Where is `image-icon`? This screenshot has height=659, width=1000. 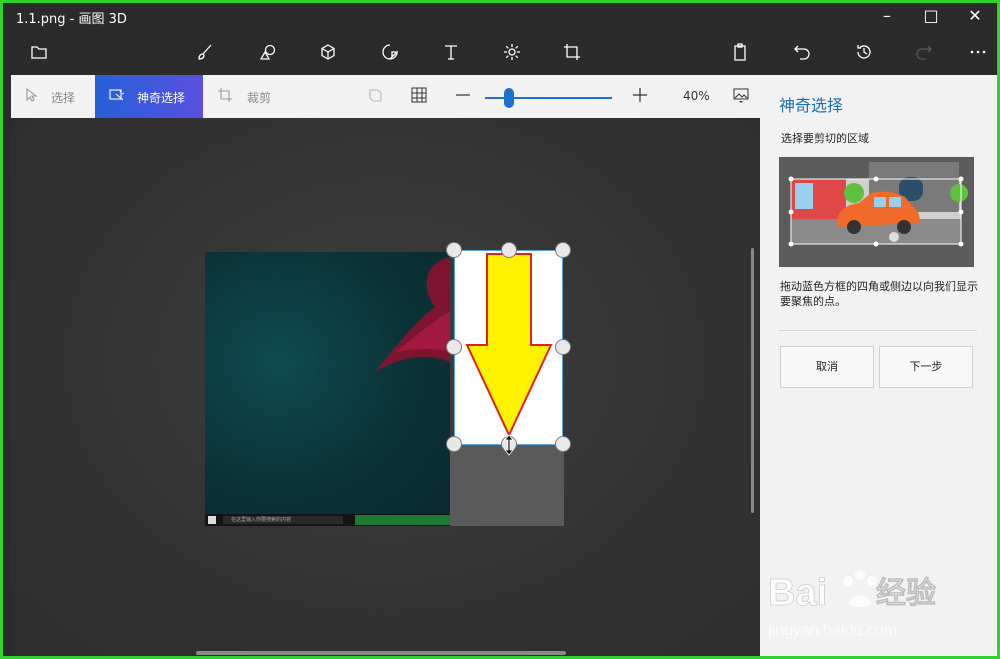
image-icon is located at coordinates (741, 95).